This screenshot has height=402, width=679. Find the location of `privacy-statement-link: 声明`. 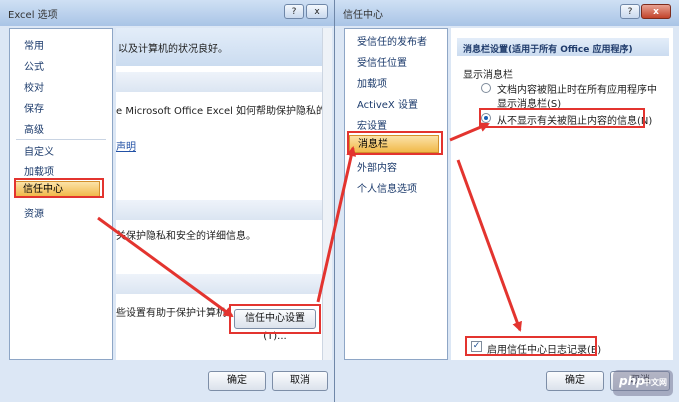

privacy-statement-link: 声明 is located at coordinates (126, 145).